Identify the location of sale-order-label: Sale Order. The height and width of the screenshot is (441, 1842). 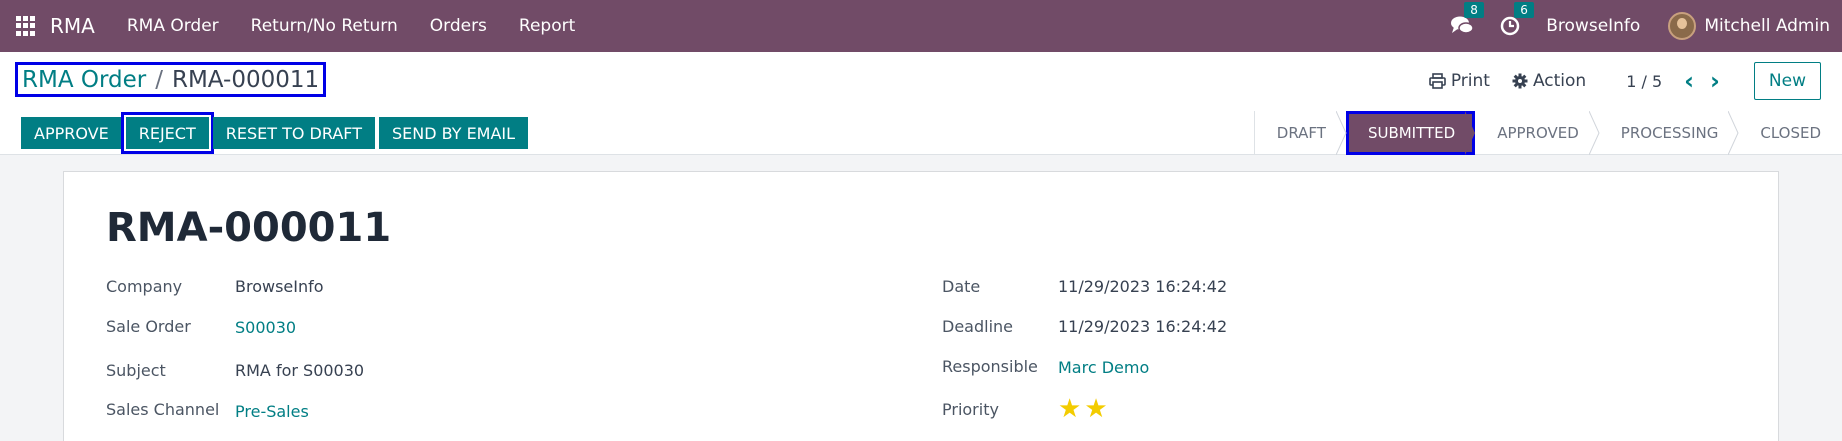
(148, 326).